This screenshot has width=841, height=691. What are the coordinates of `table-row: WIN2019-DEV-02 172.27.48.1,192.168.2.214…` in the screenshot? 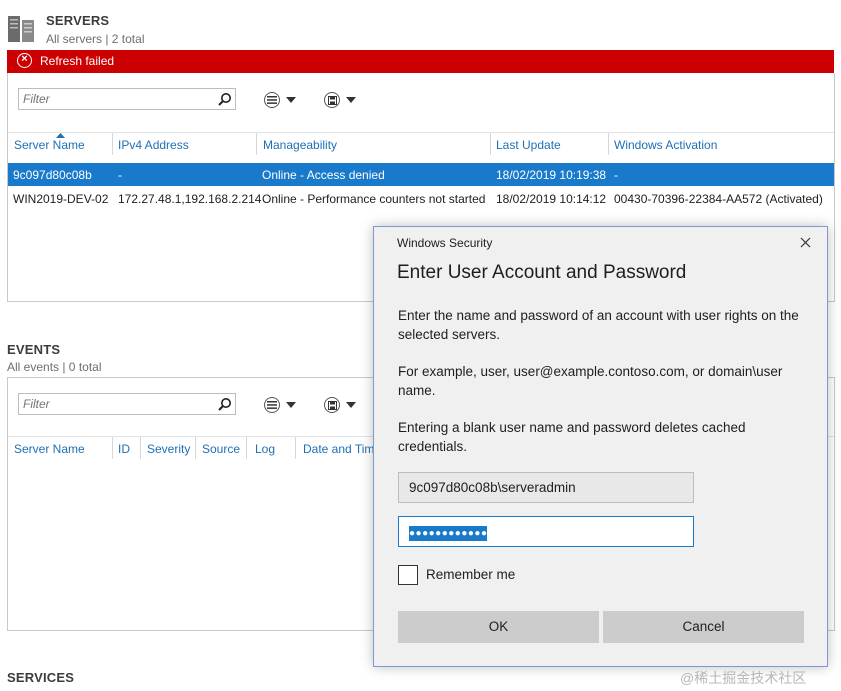 It's located at (421, 198).